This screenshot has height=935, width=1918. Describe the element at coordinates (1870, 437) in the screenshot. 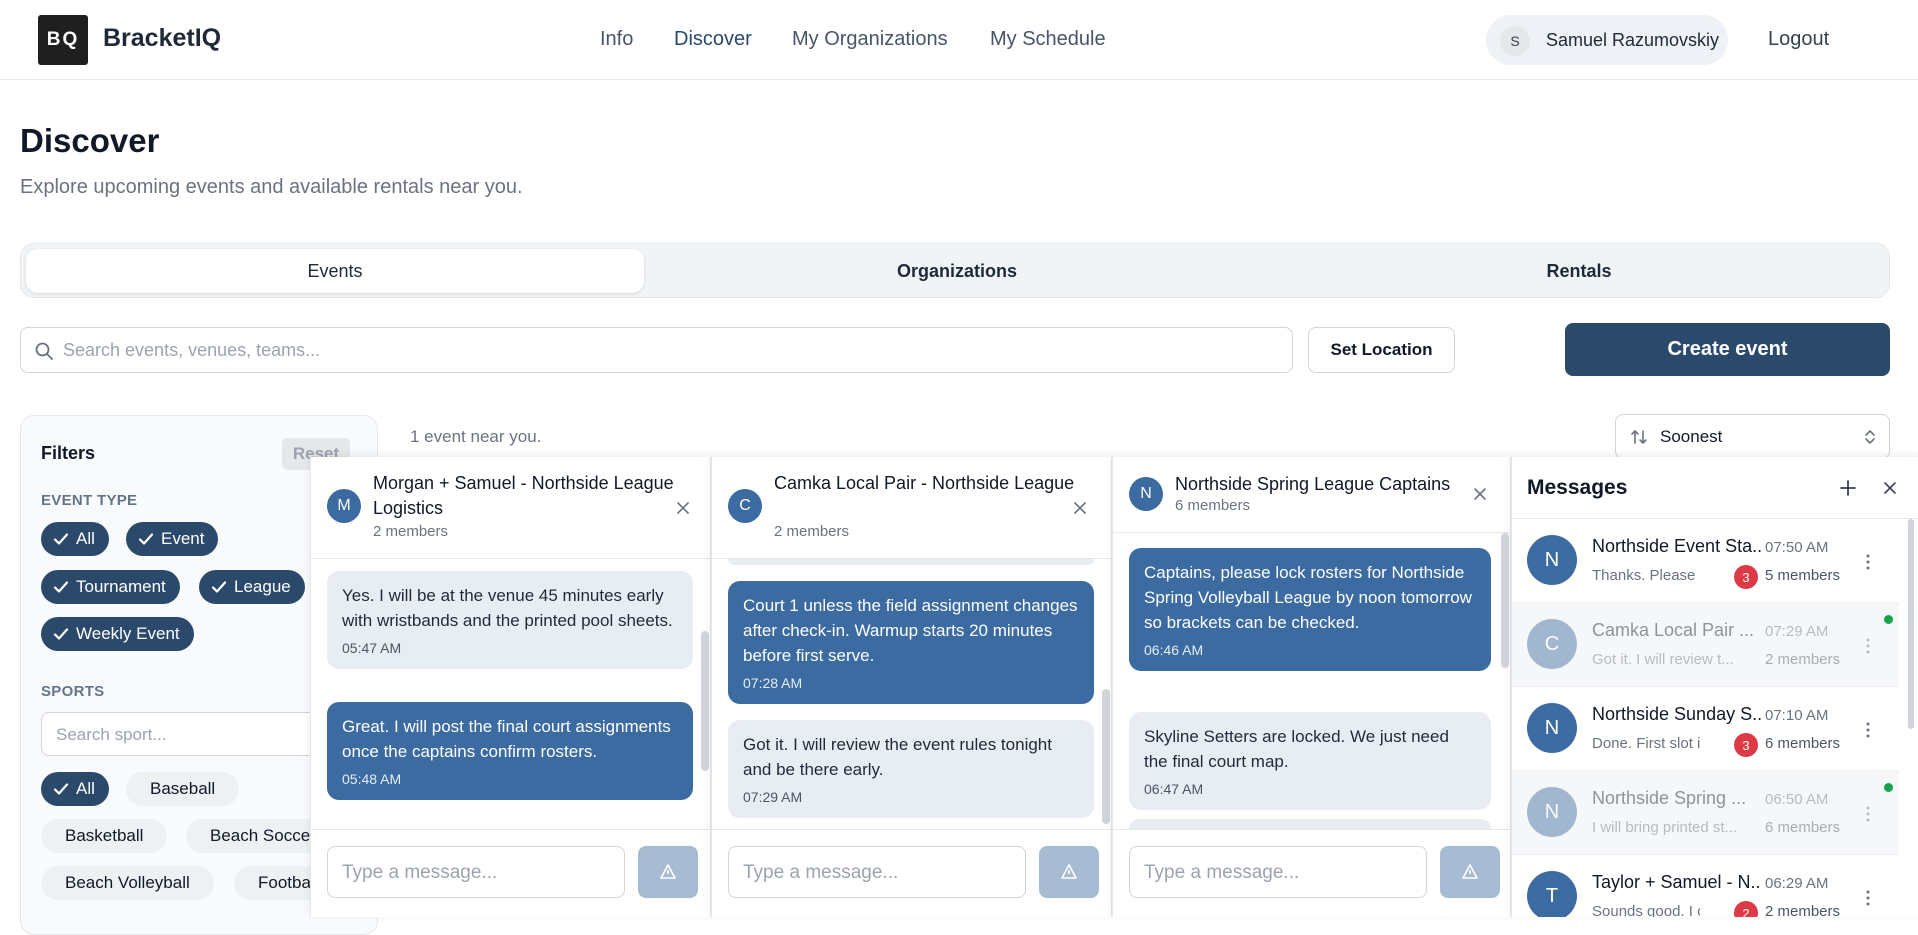

I see `chevron-updown-icon` at that location.